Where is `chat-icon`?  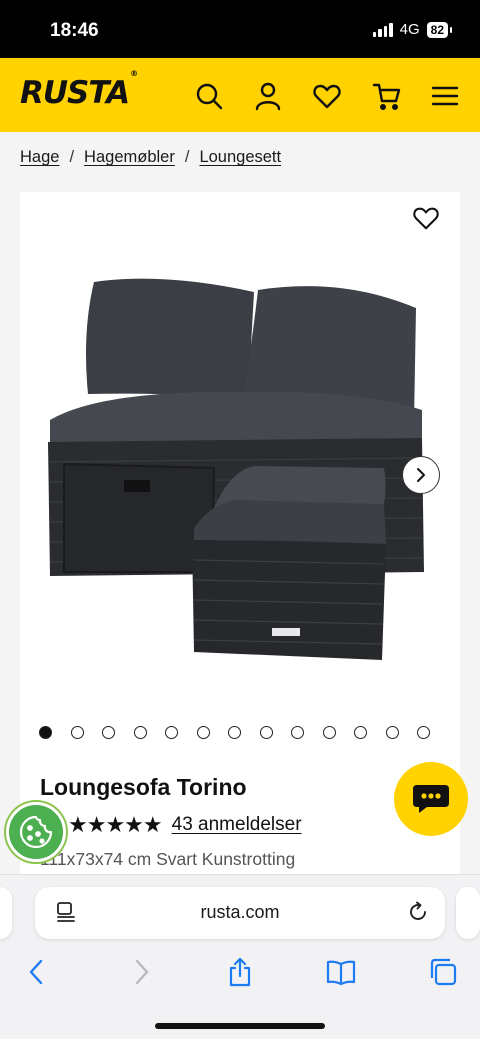 chat-icon is located at coordinates (431, 799).